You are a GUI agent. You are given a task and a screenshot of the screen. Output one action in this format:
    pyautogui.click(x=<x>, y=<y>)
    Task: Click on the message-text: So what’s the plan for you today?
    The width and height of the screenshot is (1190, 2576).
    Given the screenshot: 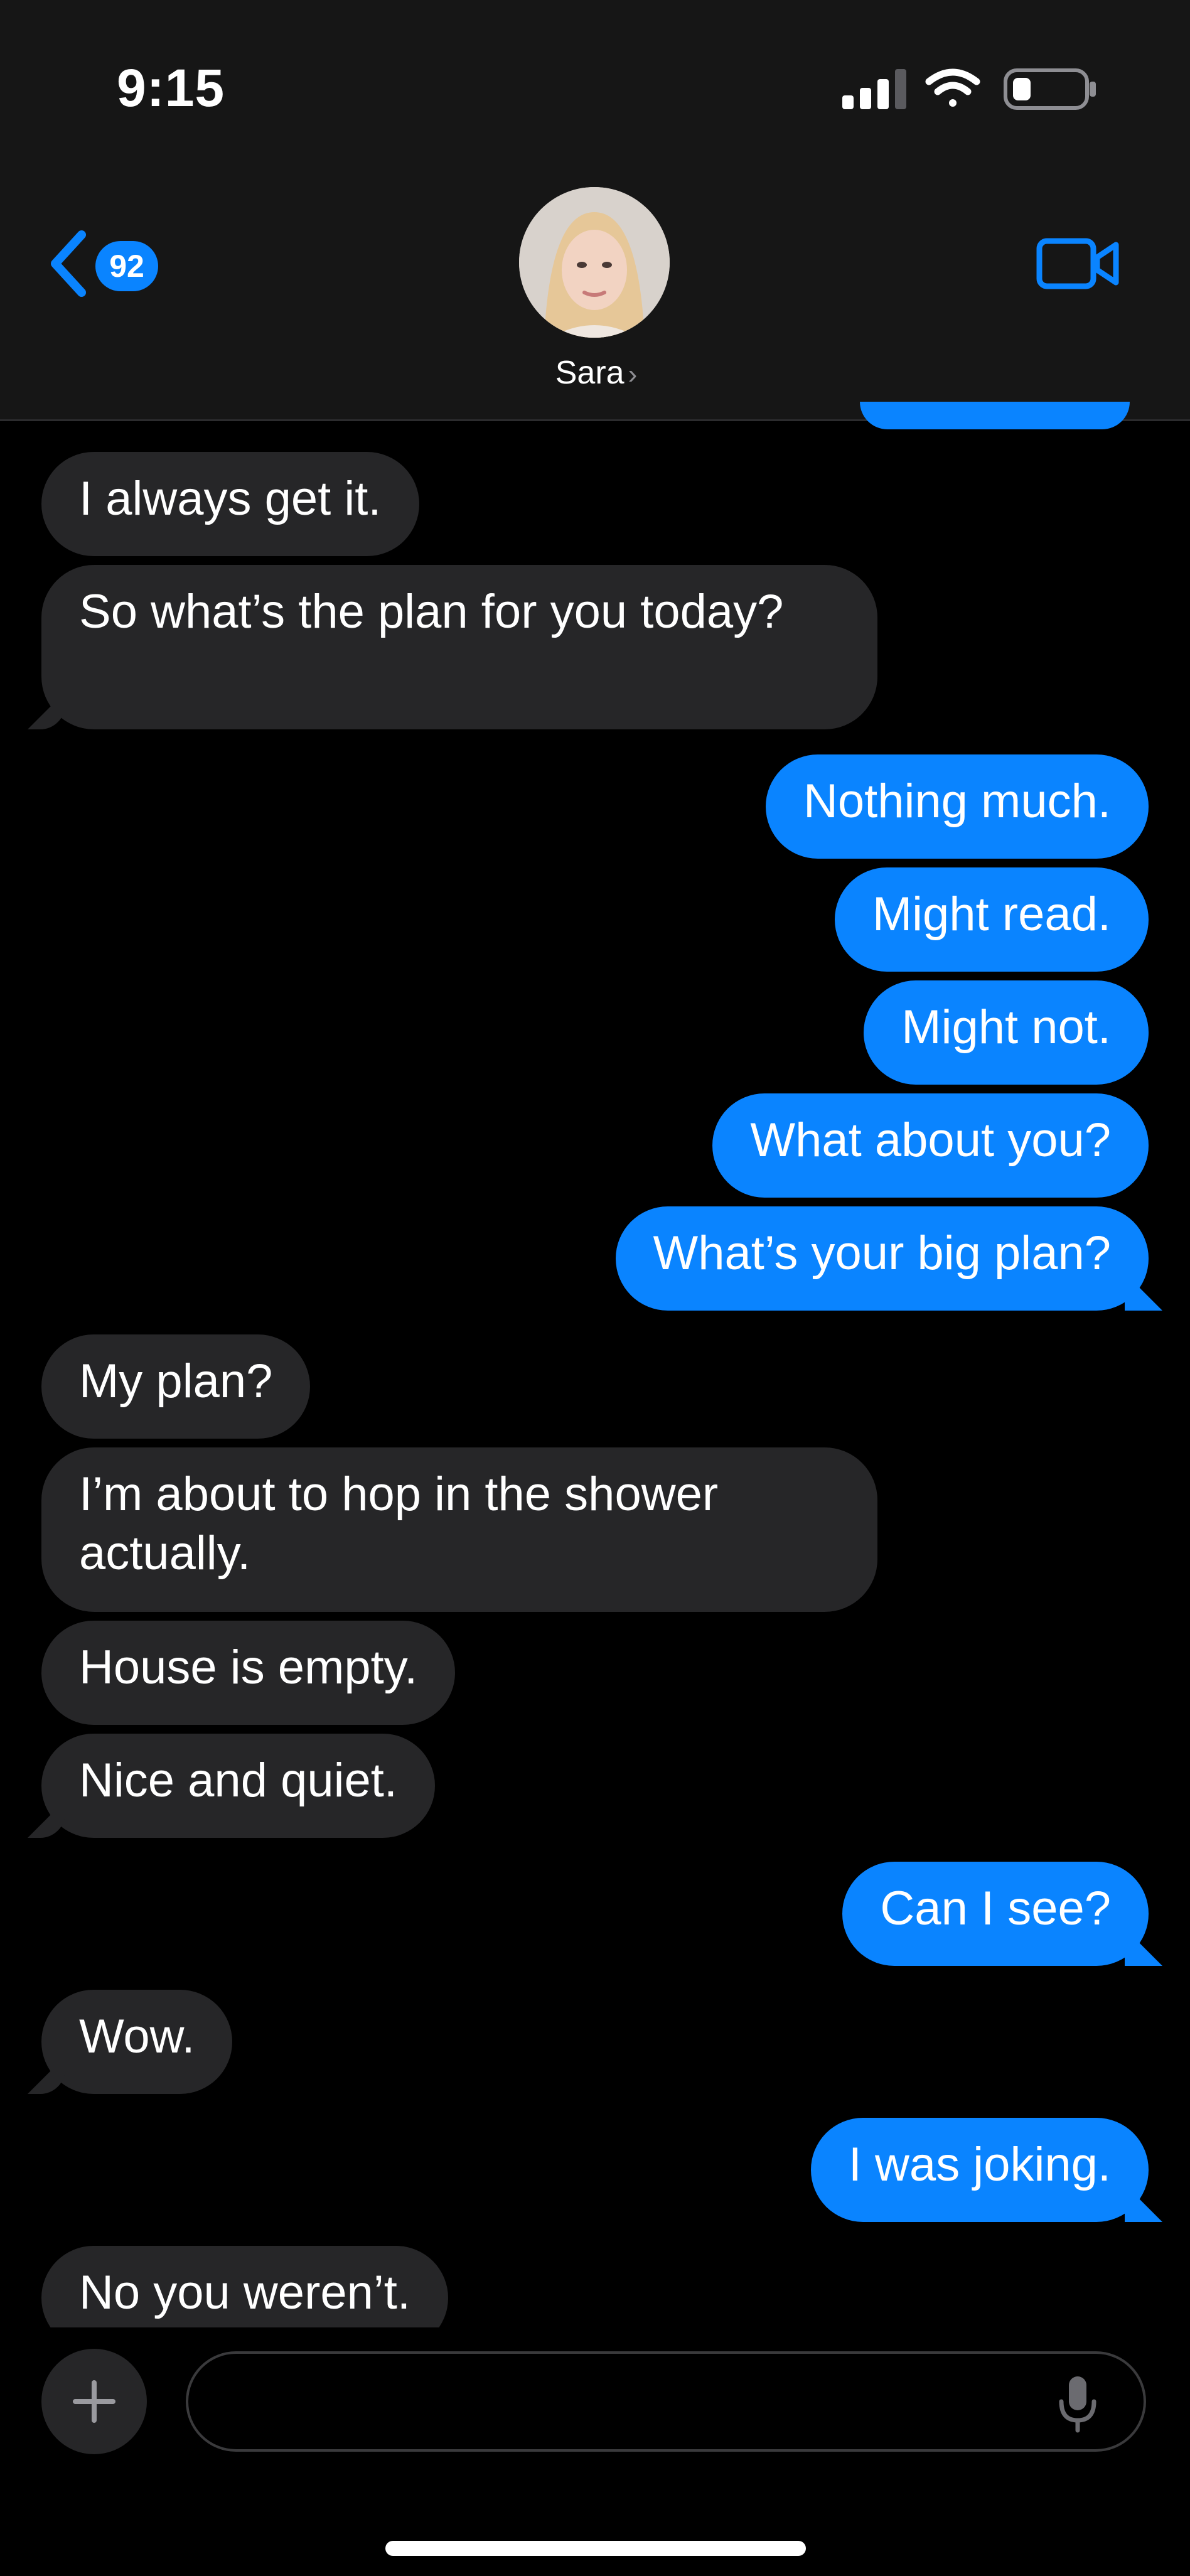 What is the action you would take?
    pyautogui.click(x=431, y=611)
    